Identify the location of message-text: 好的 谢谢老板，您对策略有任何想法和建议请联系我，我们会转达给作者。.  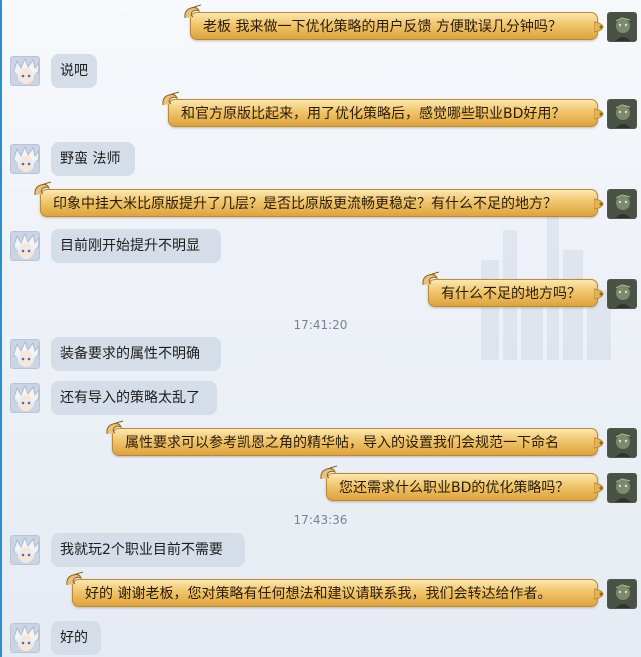
(318, 594).